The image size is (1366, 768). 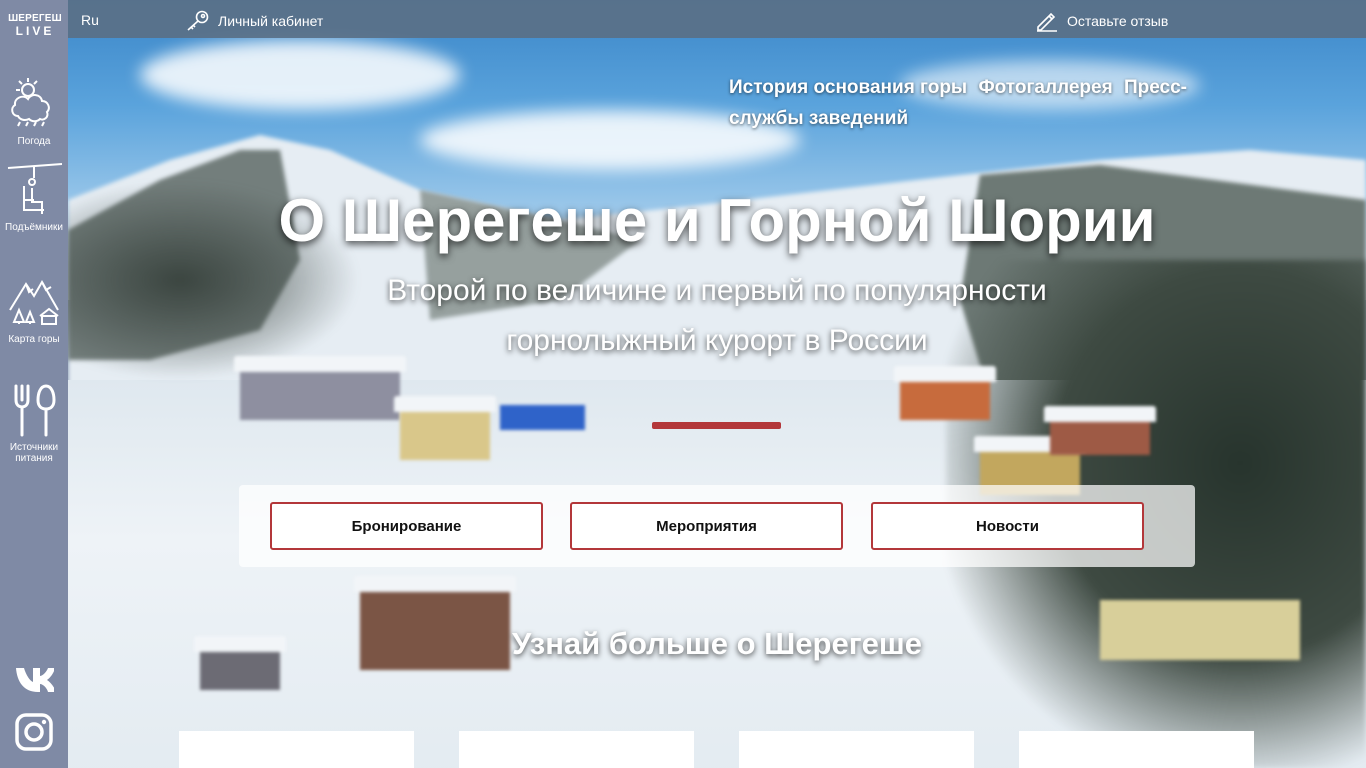 What do you see at coordinates (34, 141) in the screenshot?
I see `sidebar-item-label: Погода` at bounding box center [34, 141].